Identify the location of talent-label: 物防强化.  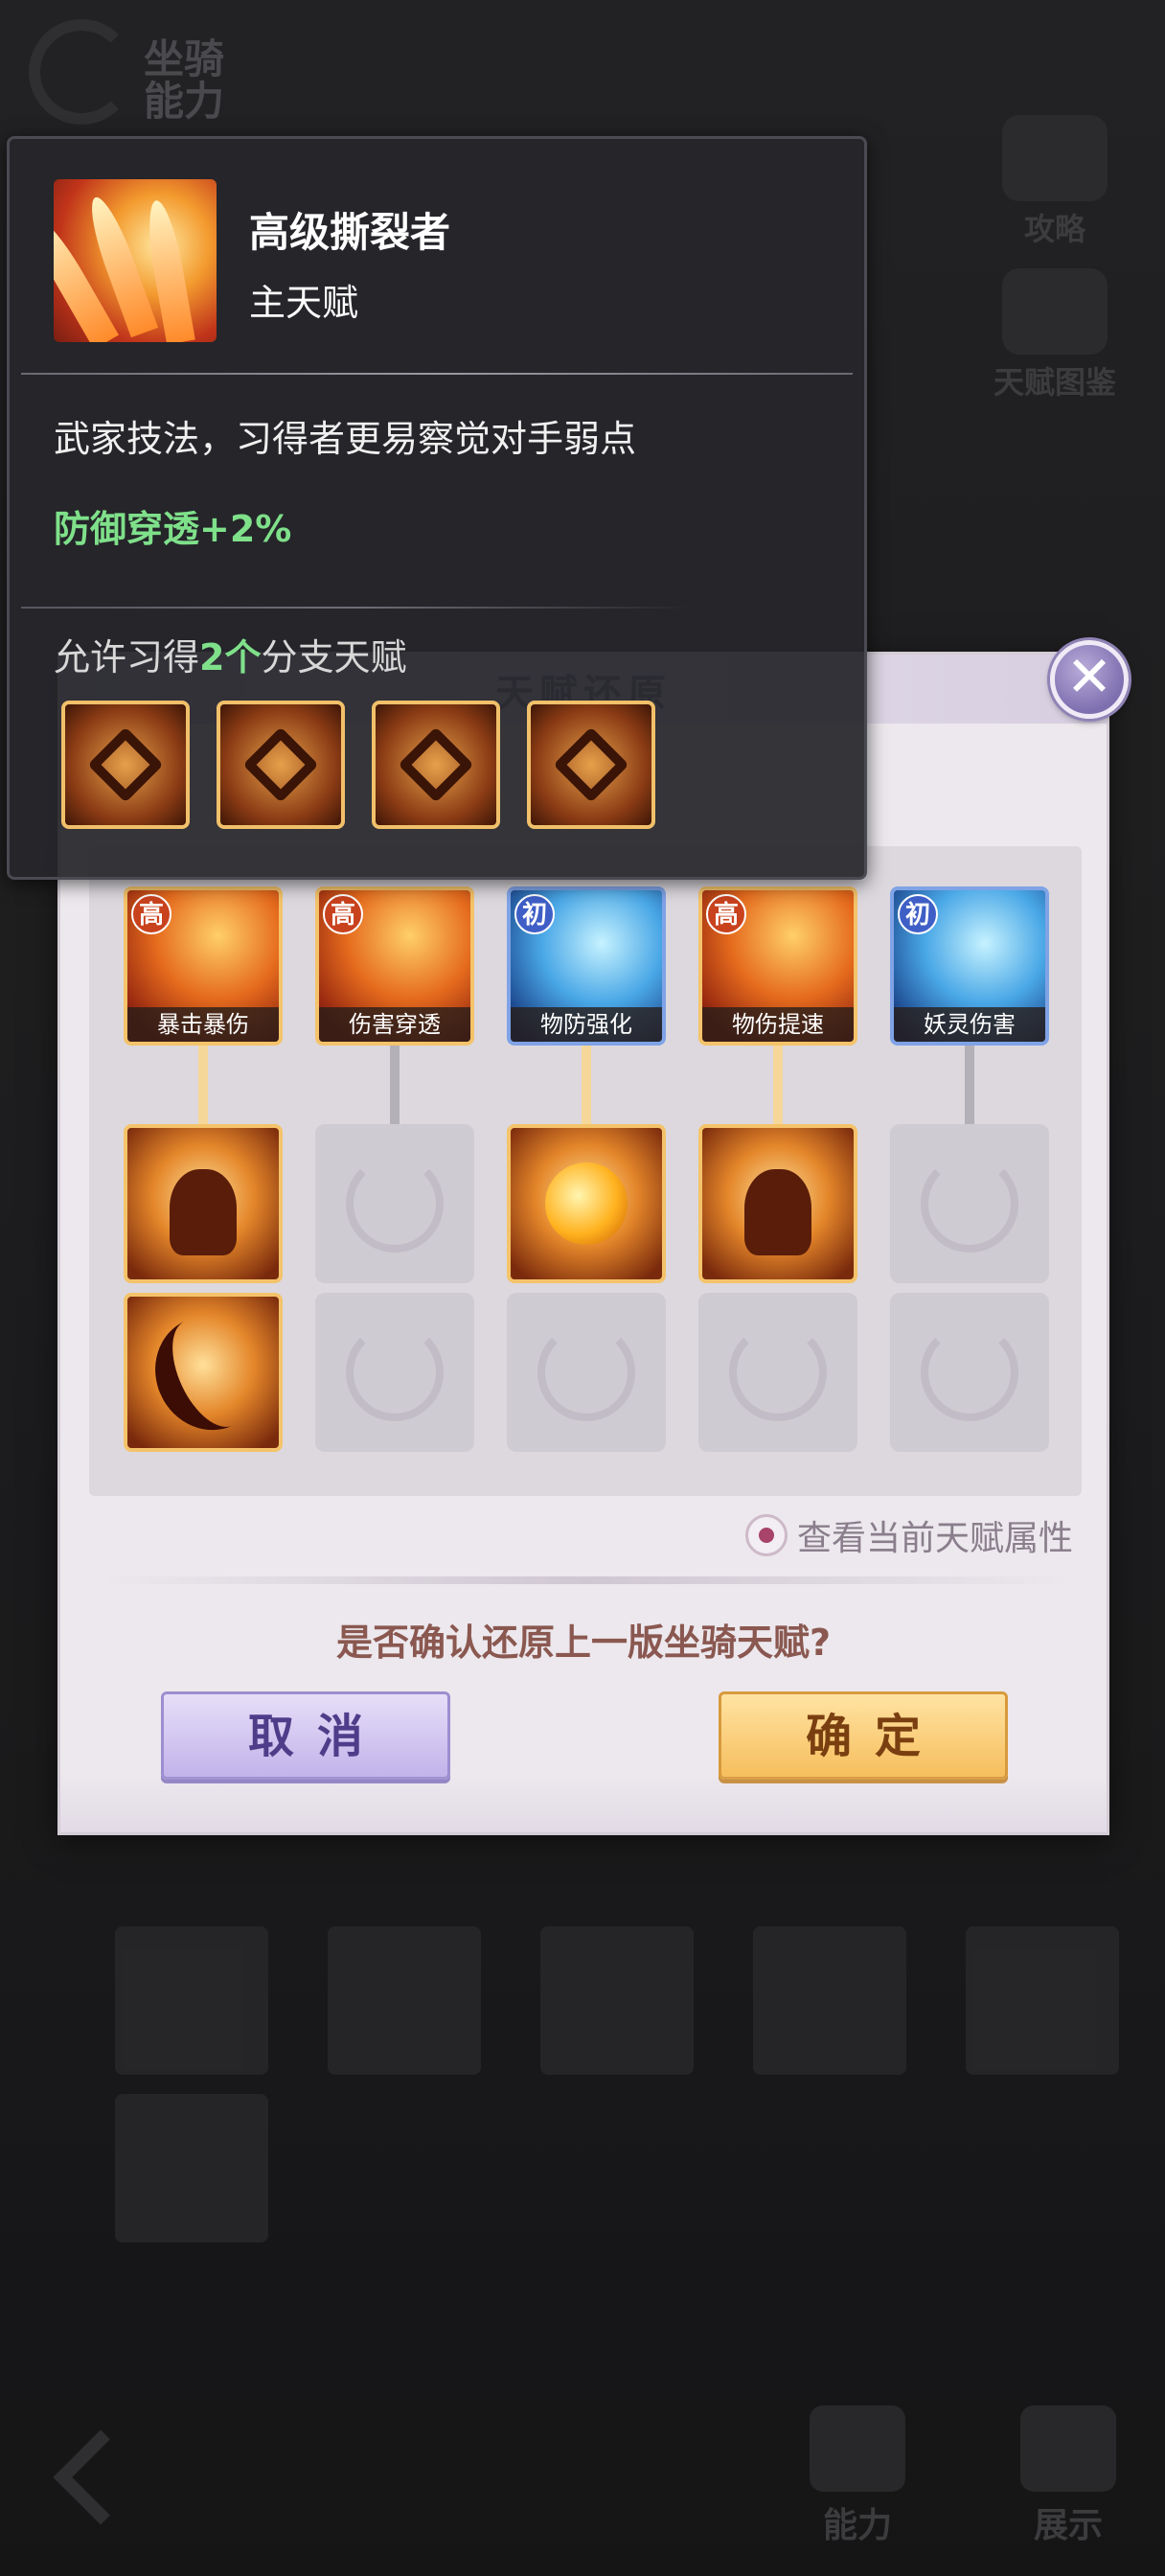
(587, 1024).